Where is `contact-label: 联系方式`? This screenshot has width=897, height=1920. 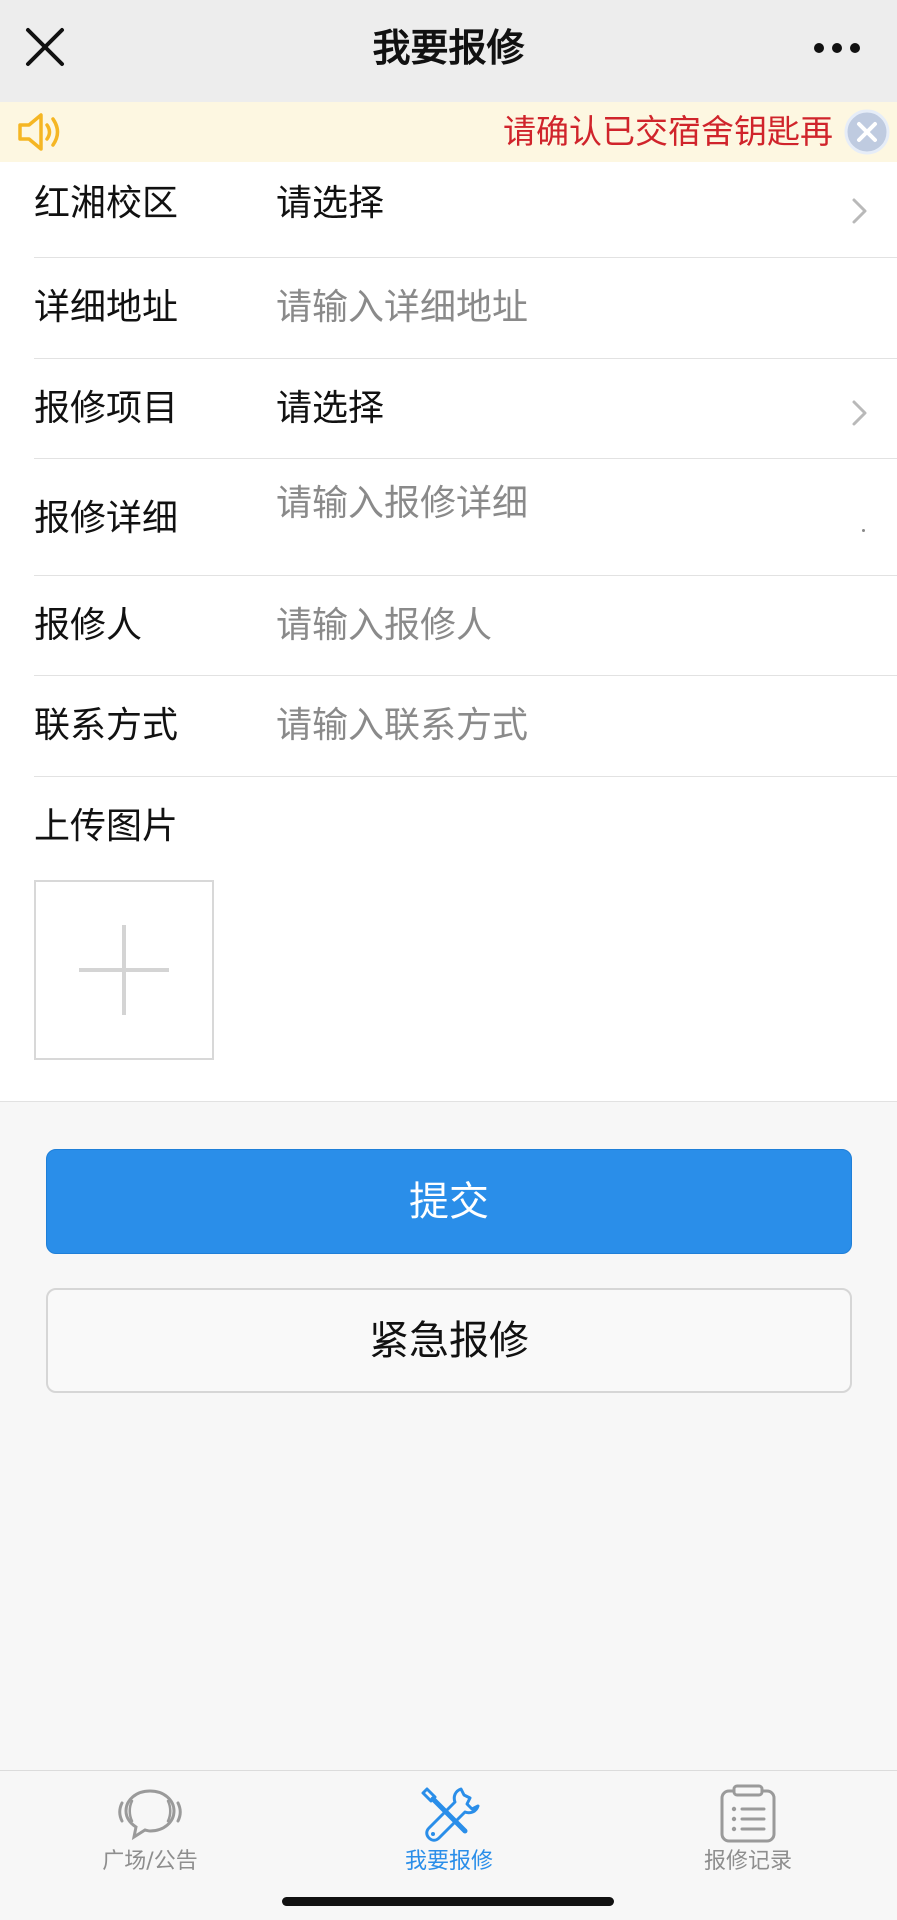
contact-label: 联系方式 is located at coordinates (106, 725).